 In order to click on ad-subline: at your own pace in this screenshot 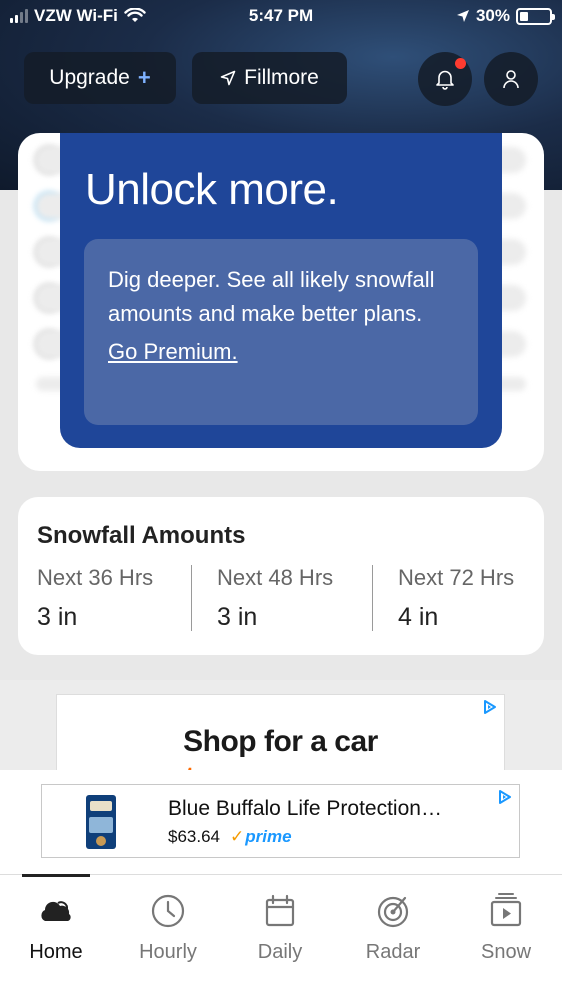, I will do `click(280, 765)`.